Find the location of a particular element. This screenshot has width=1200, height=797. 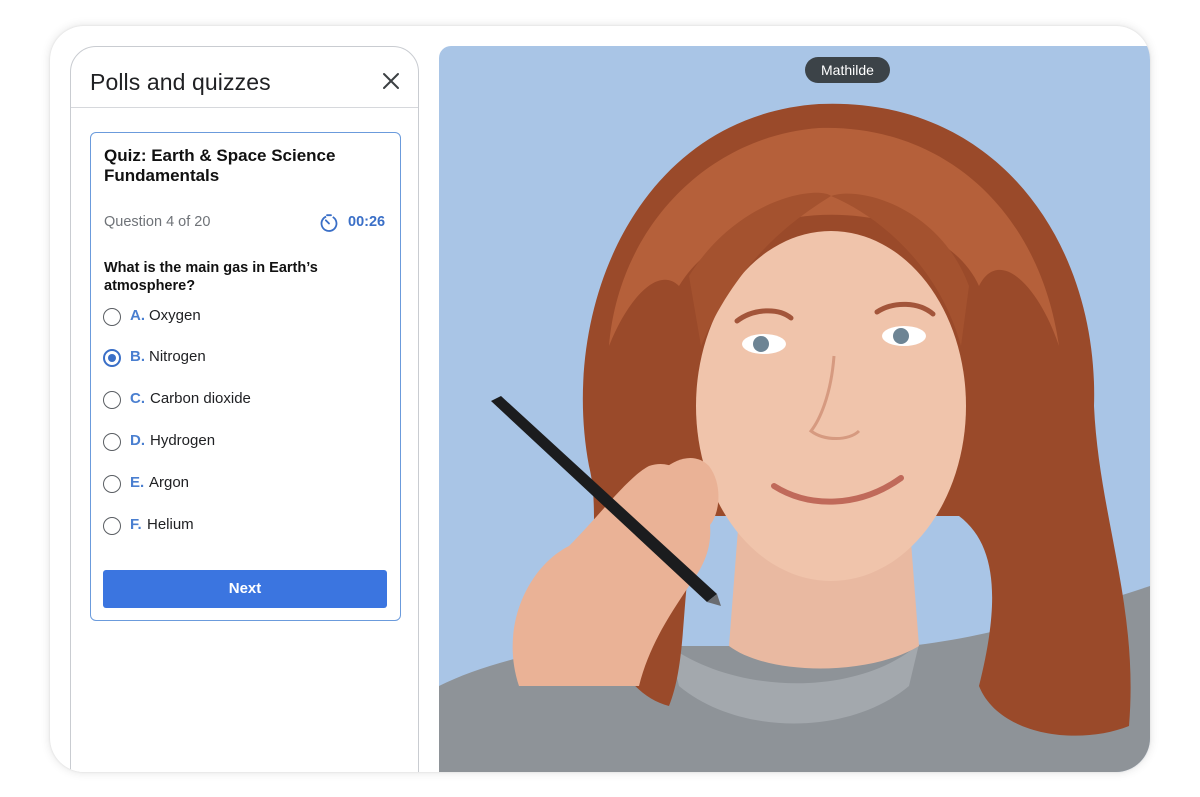

option-e-radio is located at coordinates (112, 484).